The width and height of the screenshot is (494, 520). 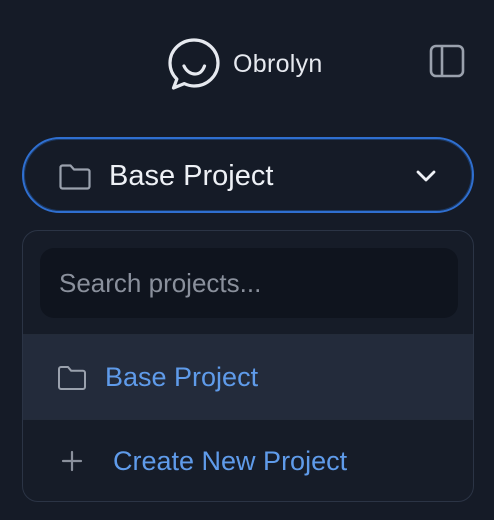 What do you see at coordinates (426, 176) in the screenshot?
I see `chevron-down-icon` at bounding box center [426, 176].